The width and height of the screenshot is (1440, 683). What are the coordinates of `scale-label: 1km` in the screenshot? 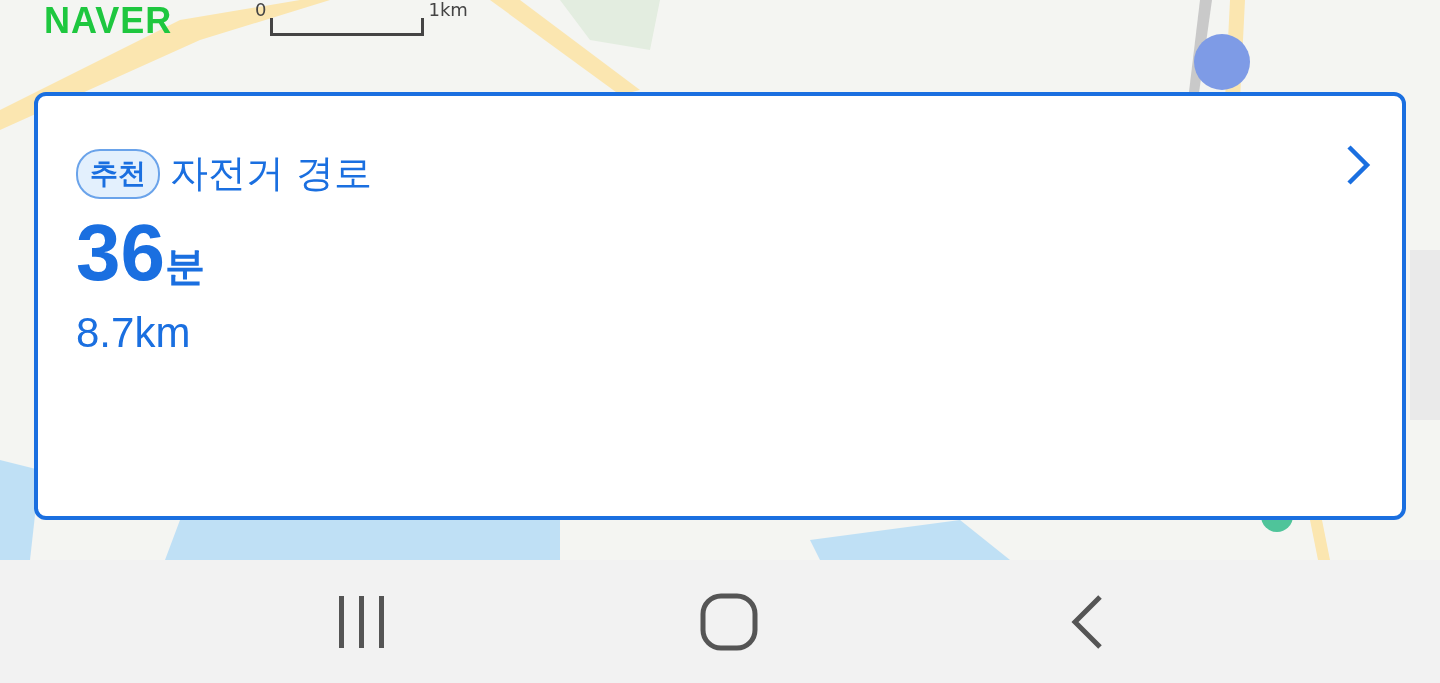 It's located at (448, 10).